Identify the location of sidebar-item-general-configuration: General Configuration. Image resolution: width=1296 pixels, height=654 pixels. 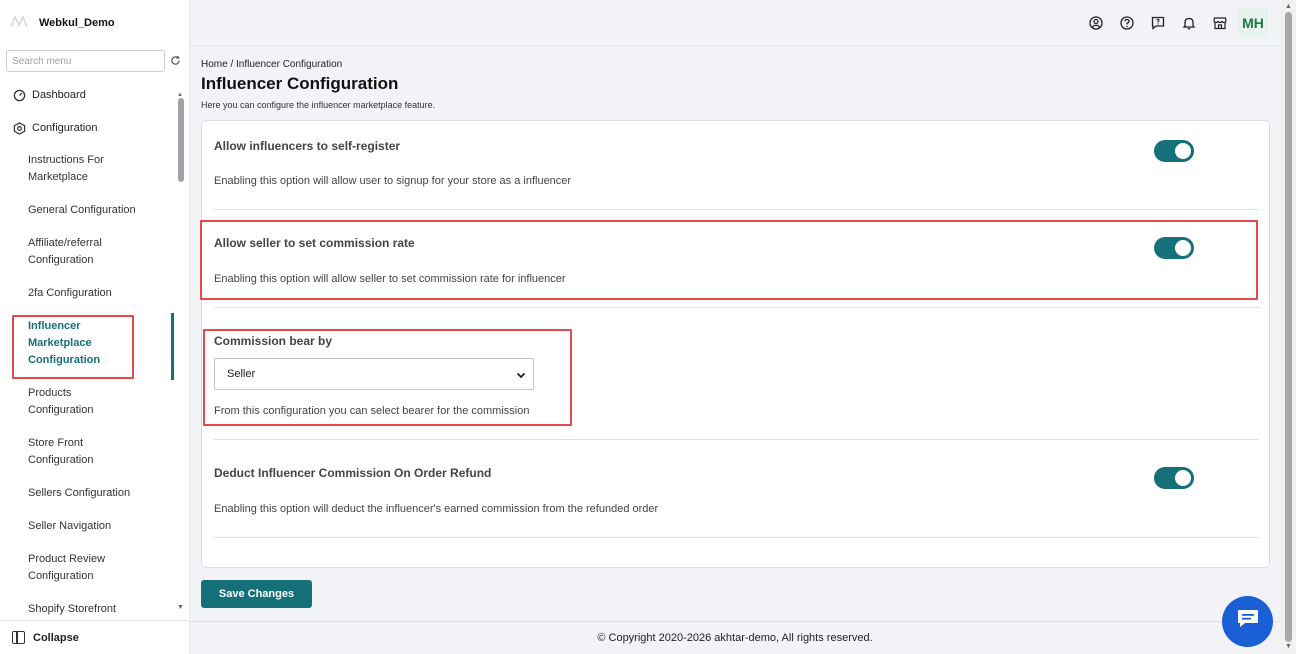
(101, 210).